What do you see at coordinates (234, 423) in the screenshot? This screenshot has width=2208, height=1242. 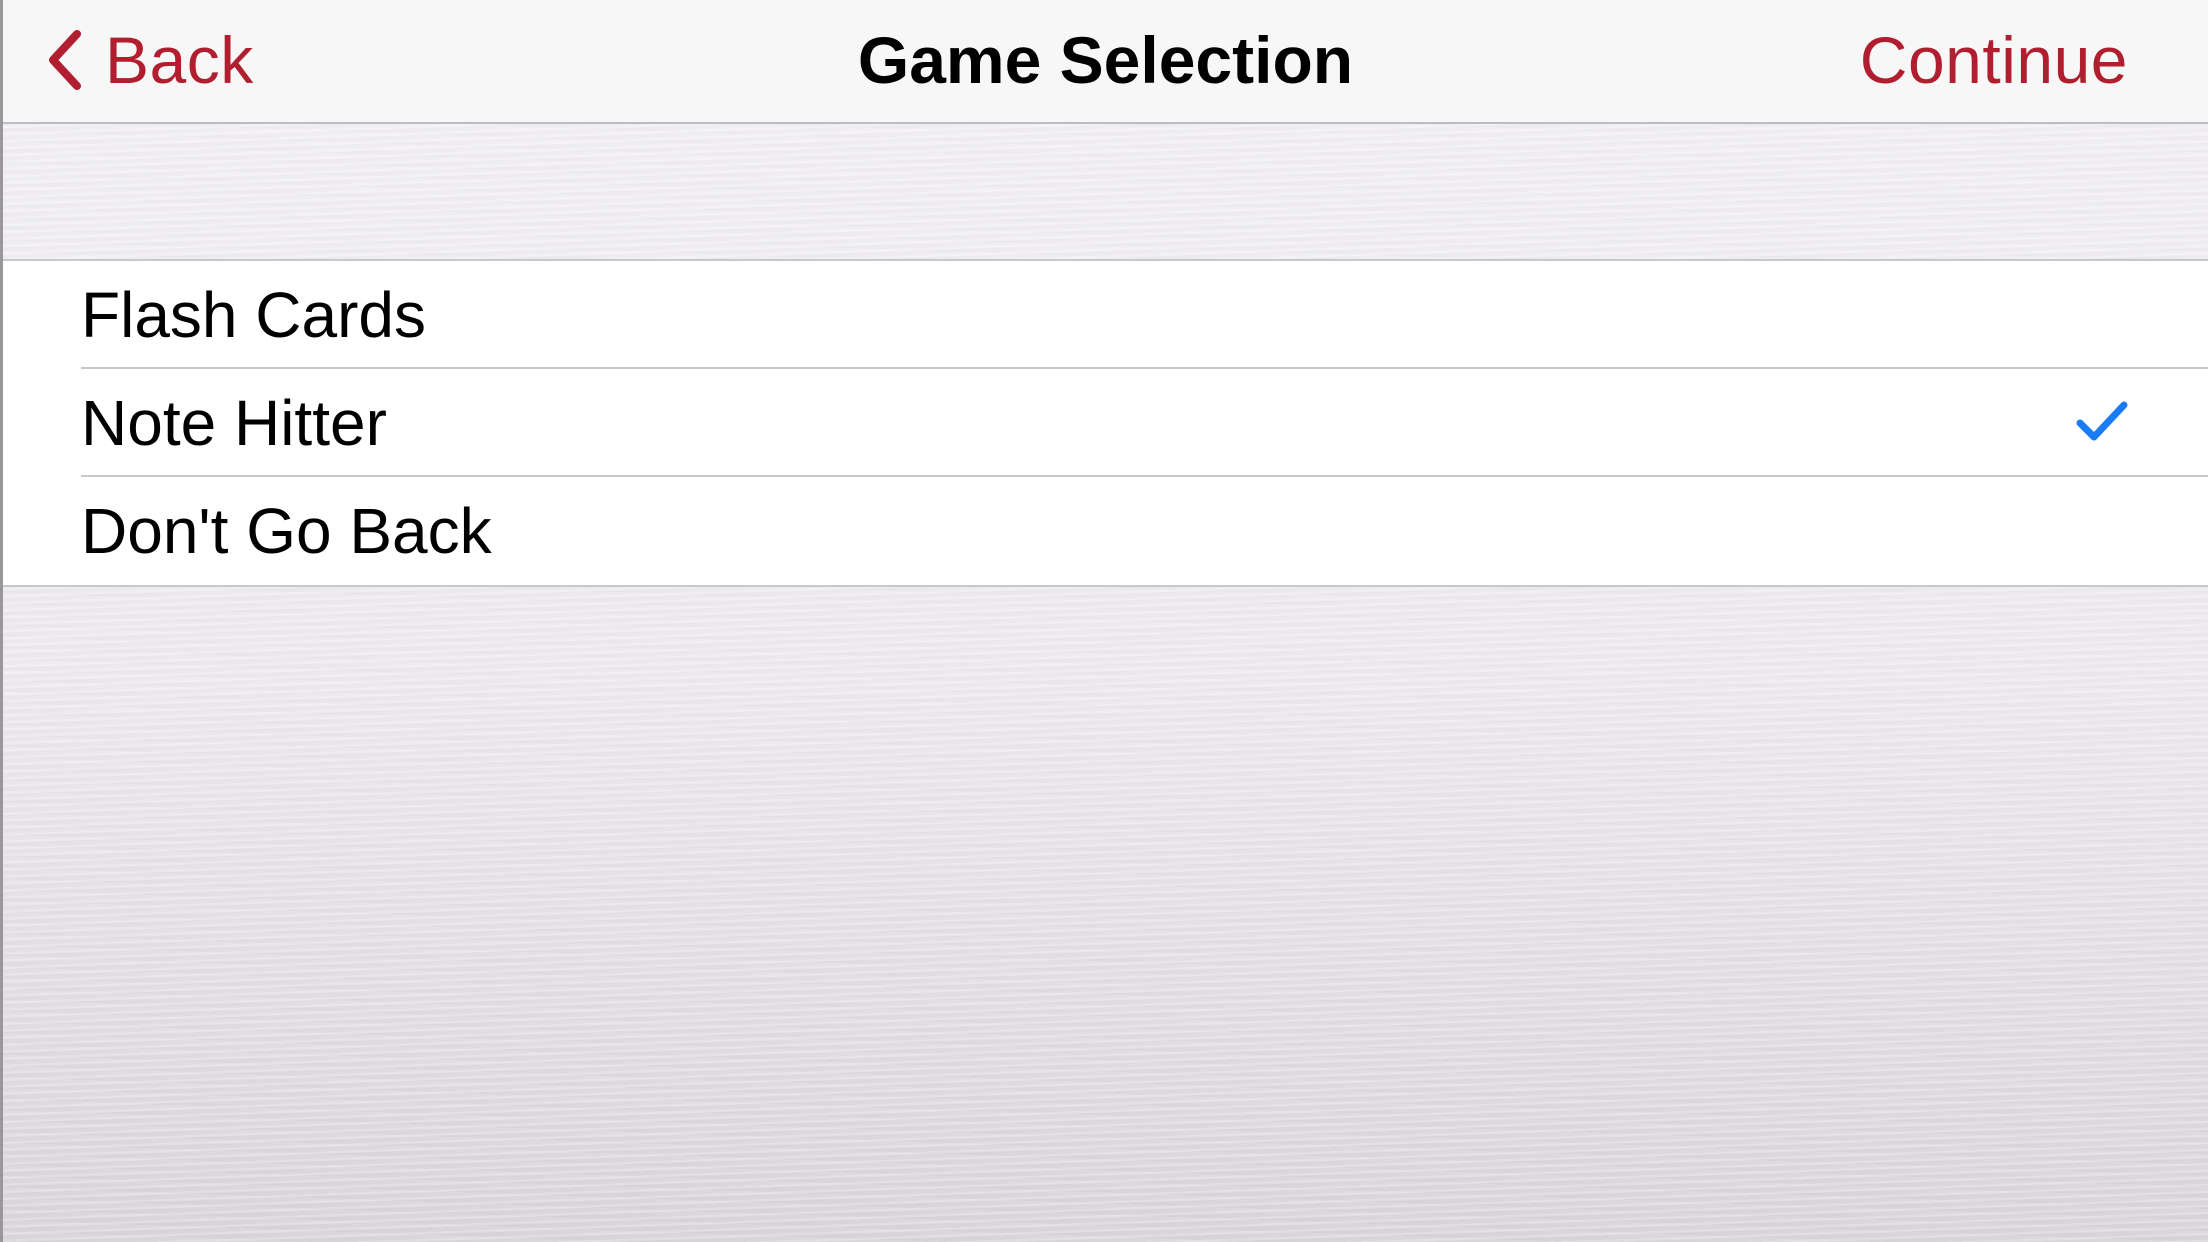 I see `list-item-label: Note Hitter` at bounding box center [234, 423].